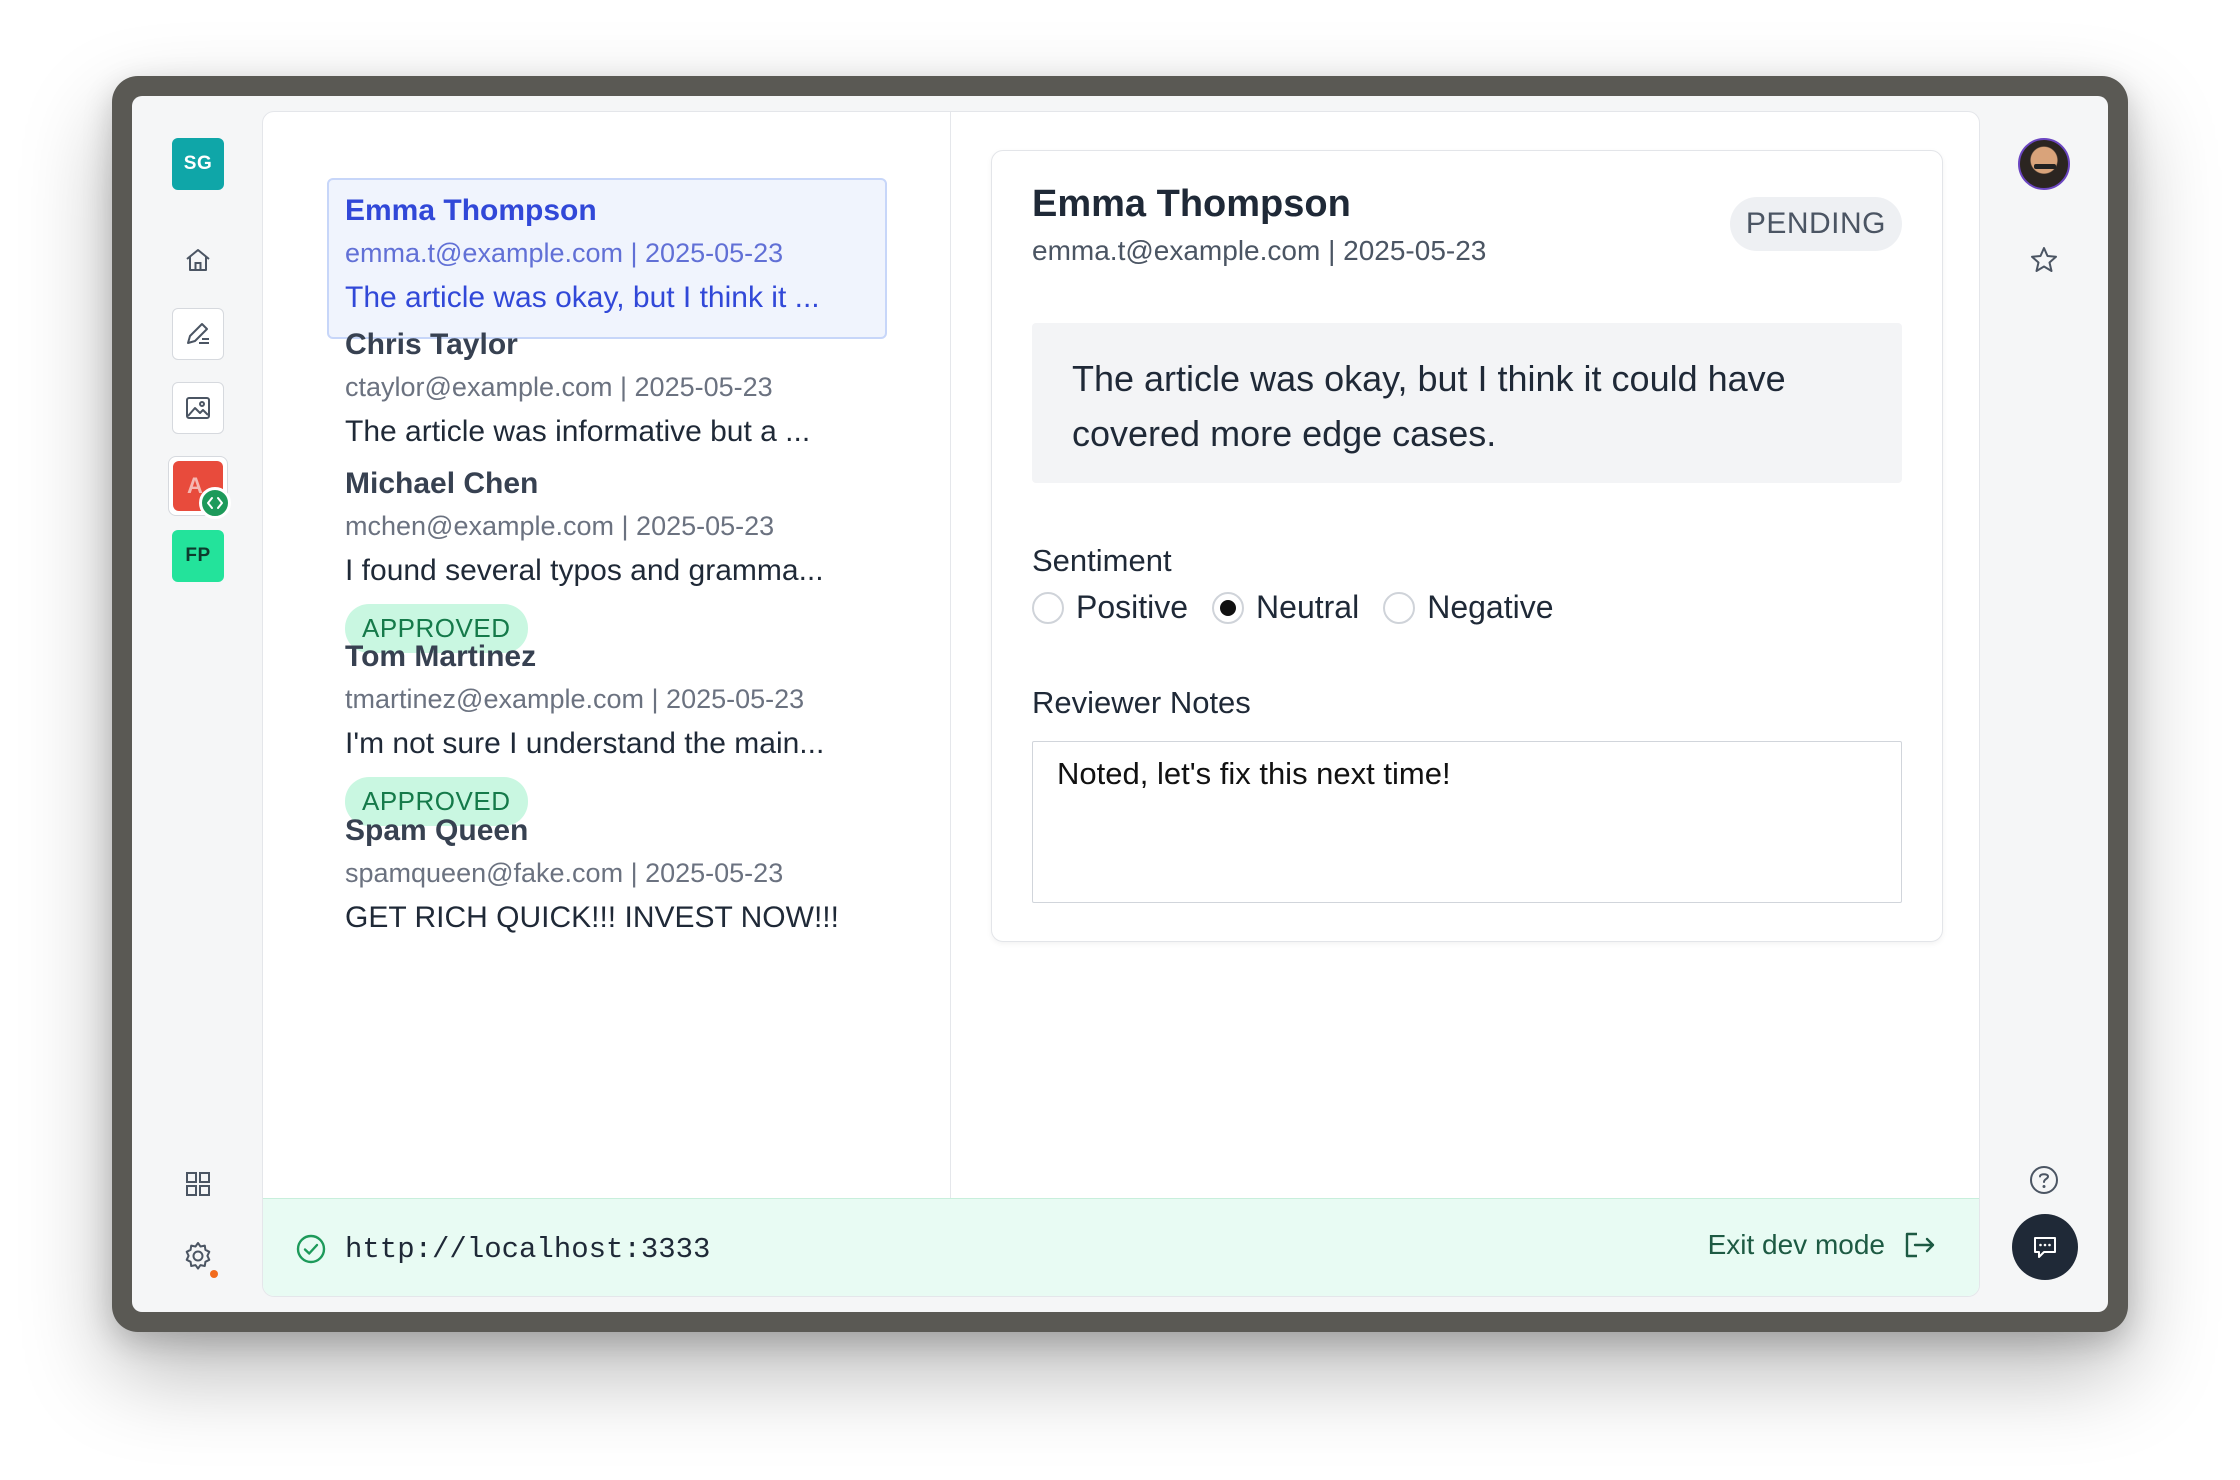 The width and height of the screenshot is (2240, 1480). I want to click on check-circle-icon, so click(311, 1251).